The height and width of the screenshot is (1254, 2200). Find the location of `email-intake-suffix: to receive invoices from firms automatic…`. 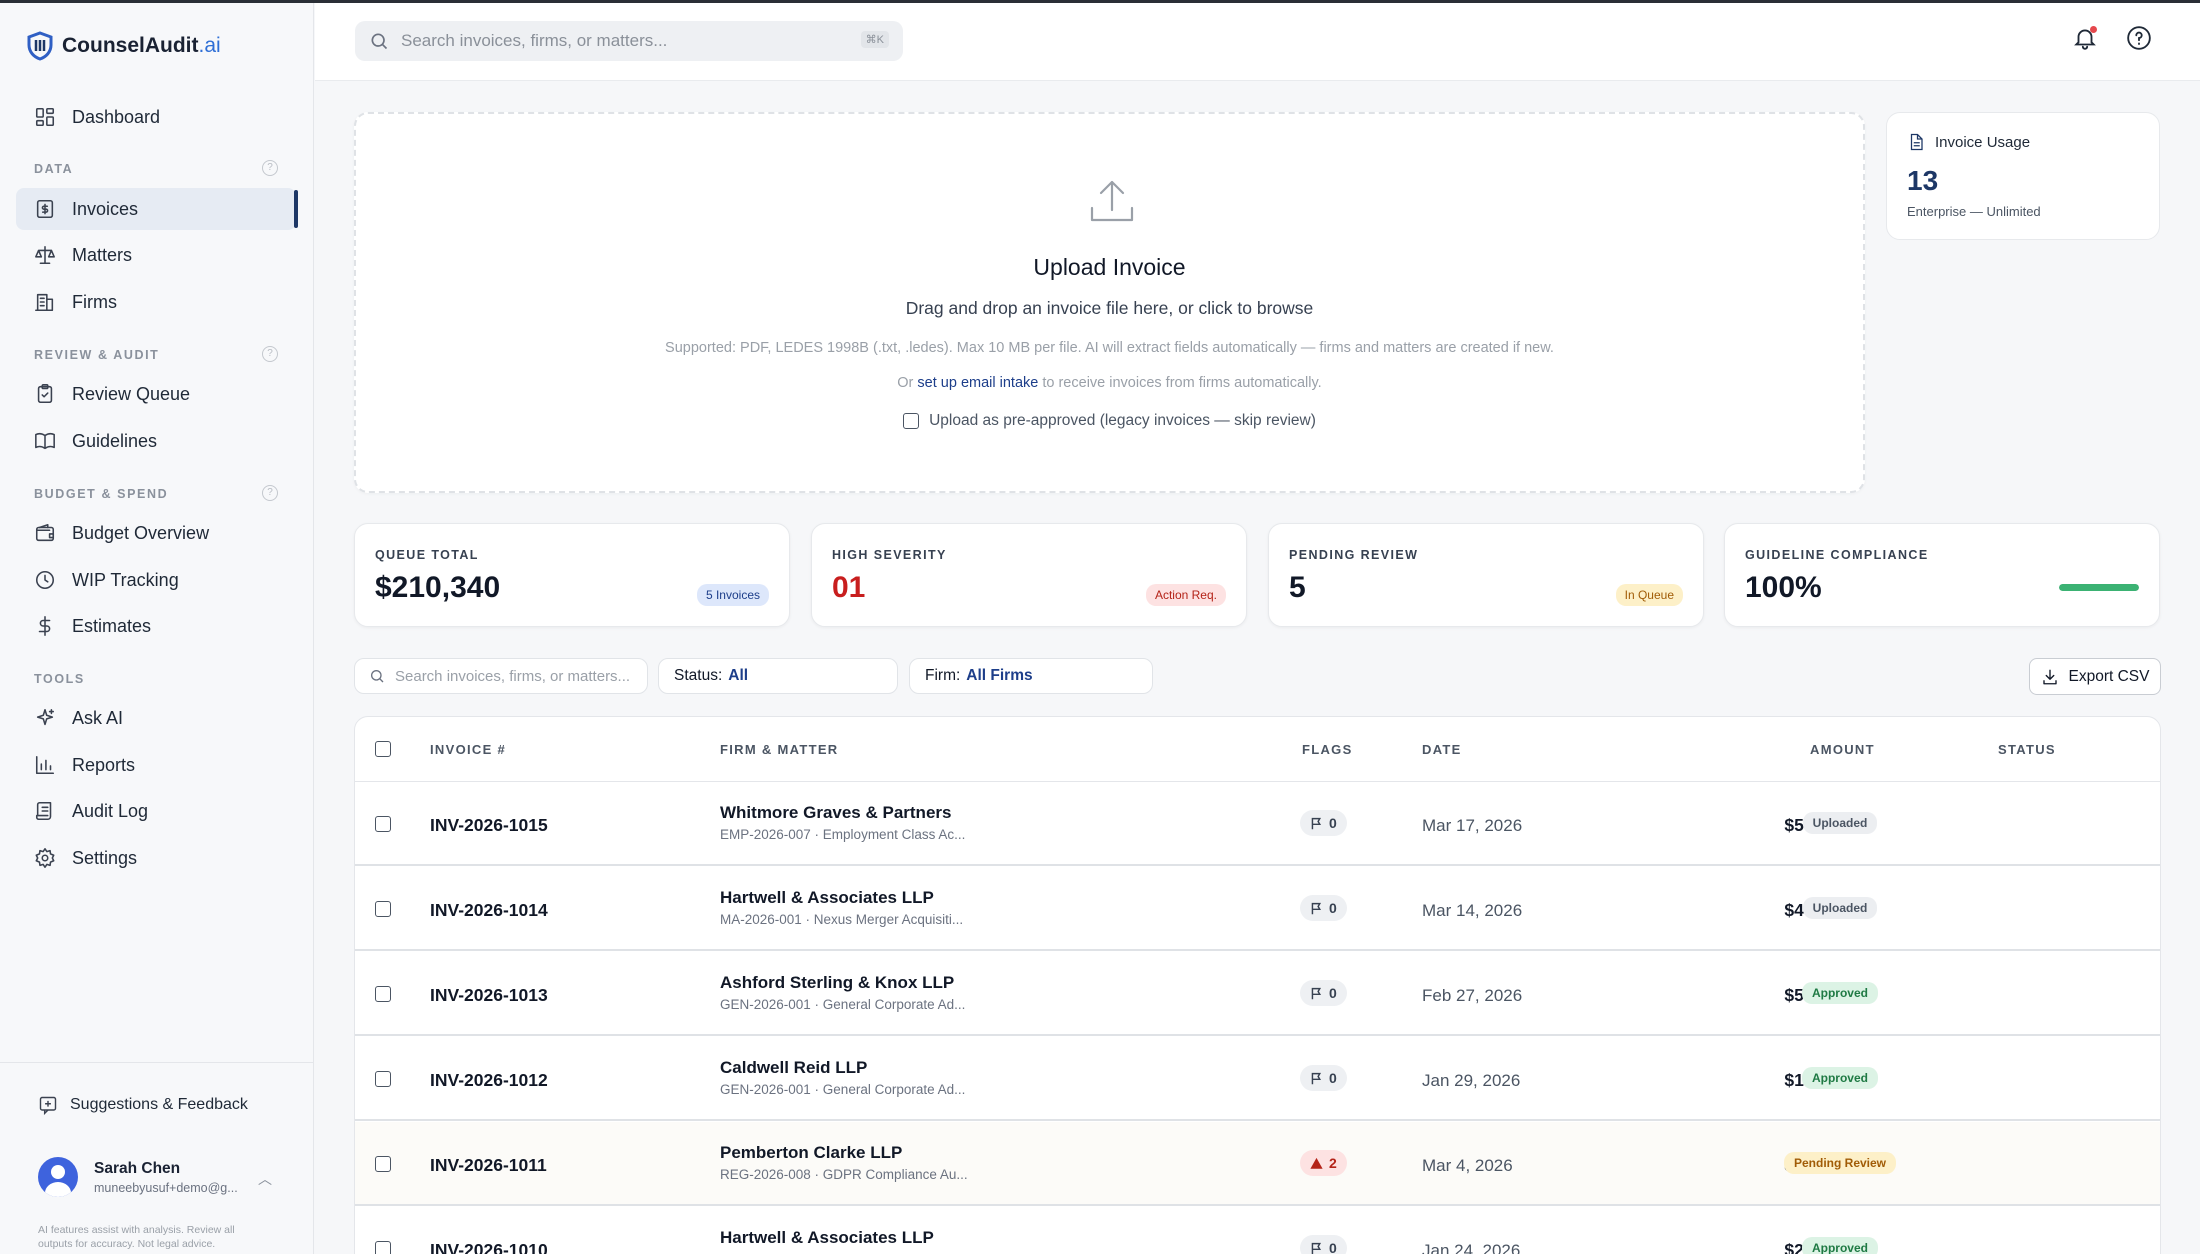

email-intake-suffix: to receive invoices from firms automatic… is located at coordinates (1182, 383).